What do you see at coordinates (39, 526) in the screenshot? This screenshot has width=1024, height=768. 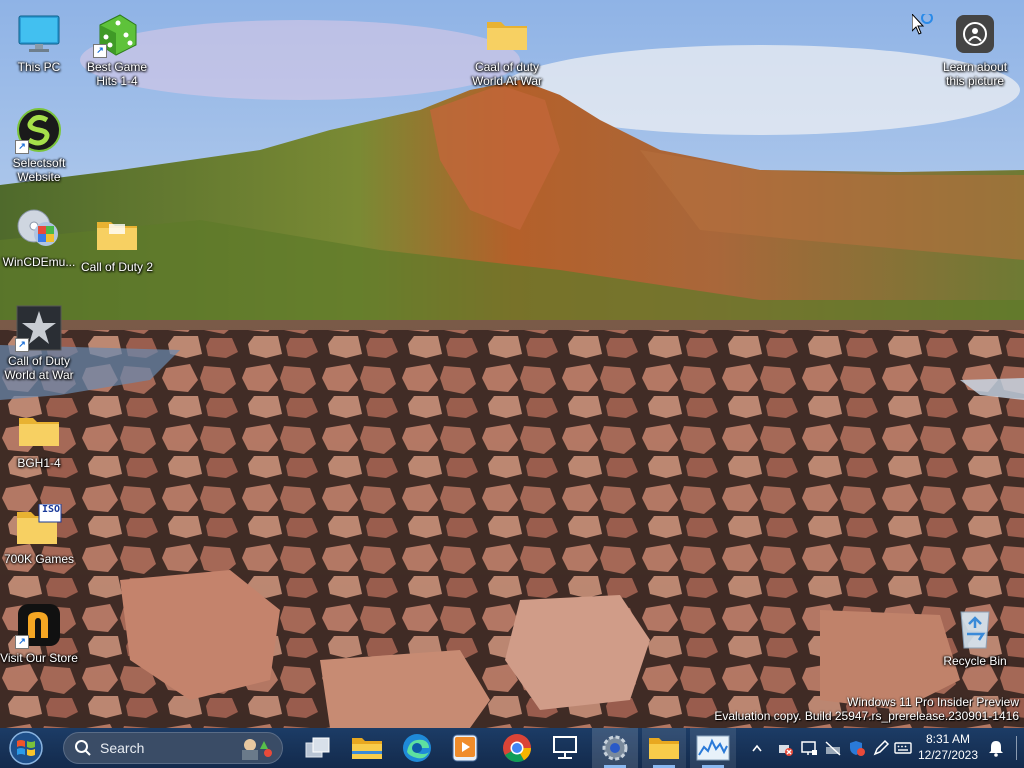 I see `iso-folder-icon: ISO` at bounding box center [39, 526].